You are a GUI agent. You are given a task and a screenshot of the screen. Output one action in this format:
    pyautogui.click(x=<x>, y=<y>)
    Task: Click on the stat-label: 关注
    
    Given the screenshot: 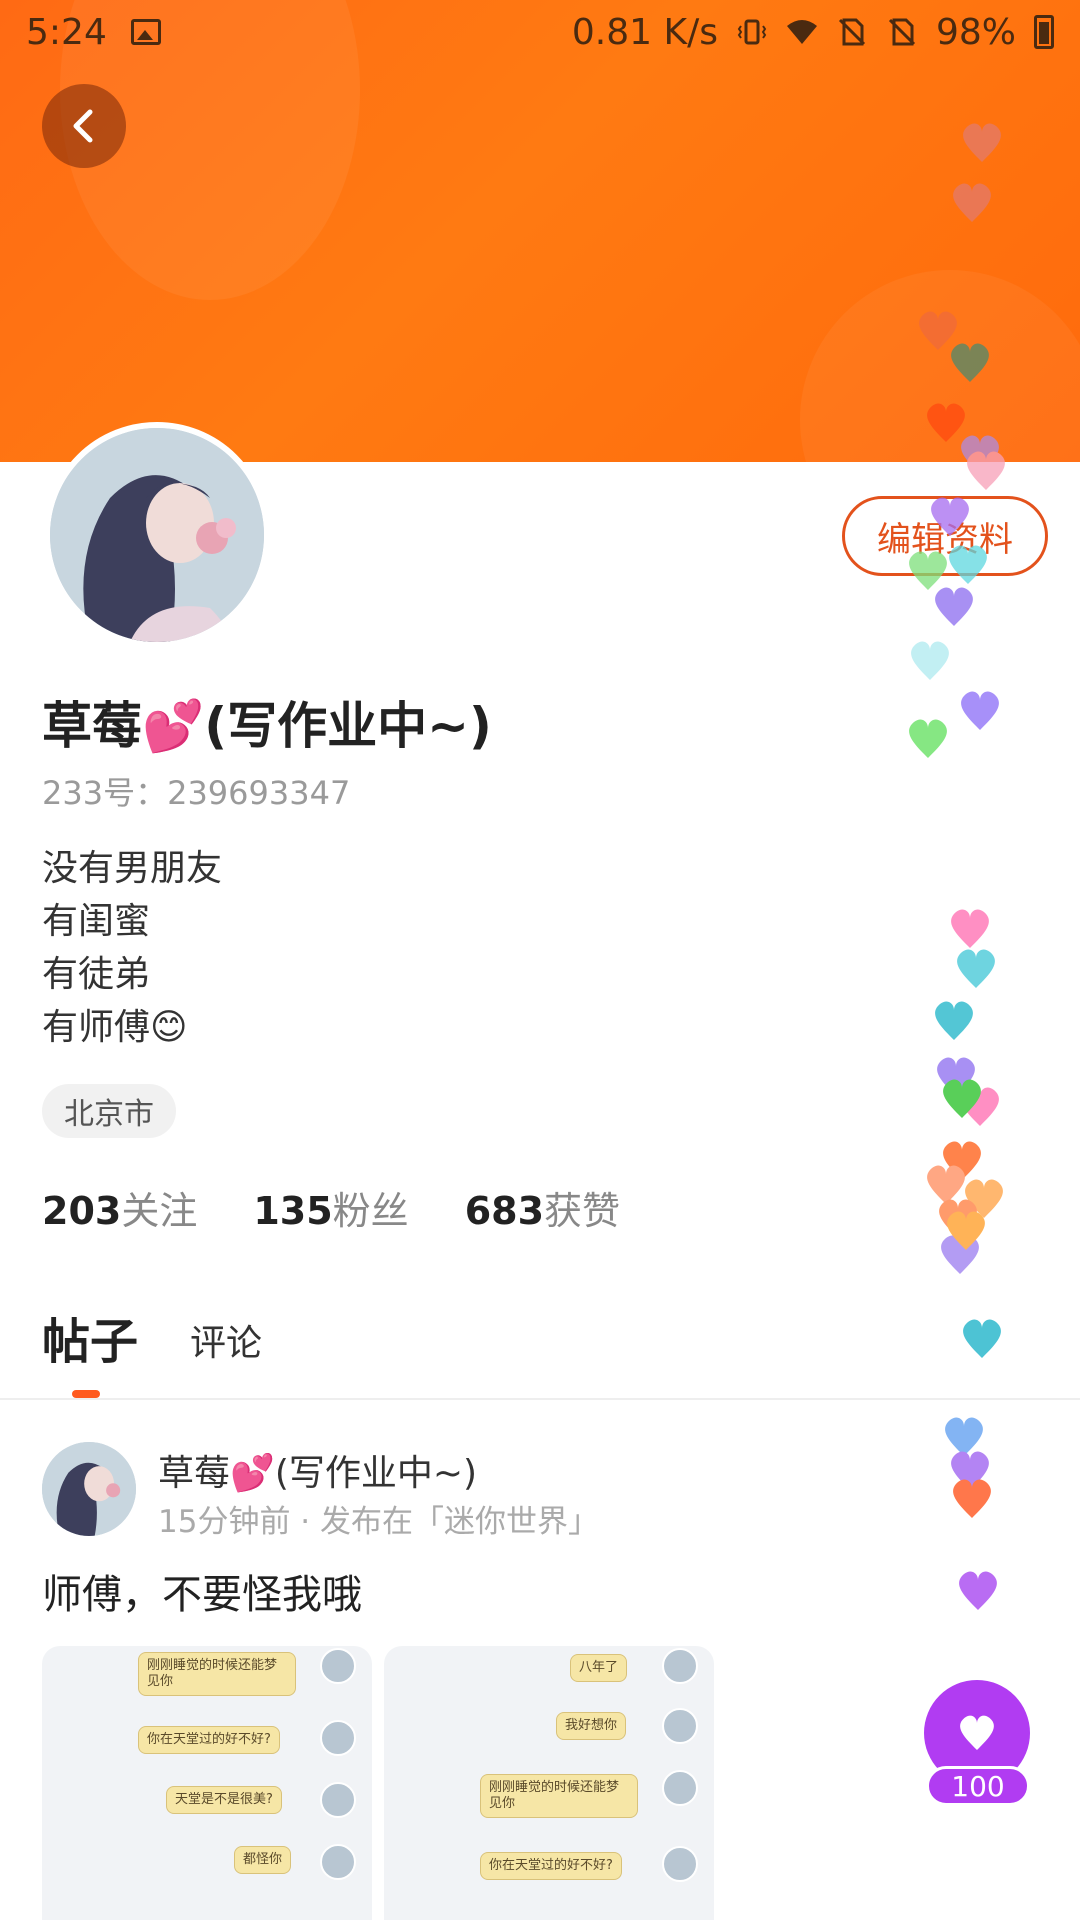 What is the action you would take?
    pyautogui.click(x=159, y=1211)
    